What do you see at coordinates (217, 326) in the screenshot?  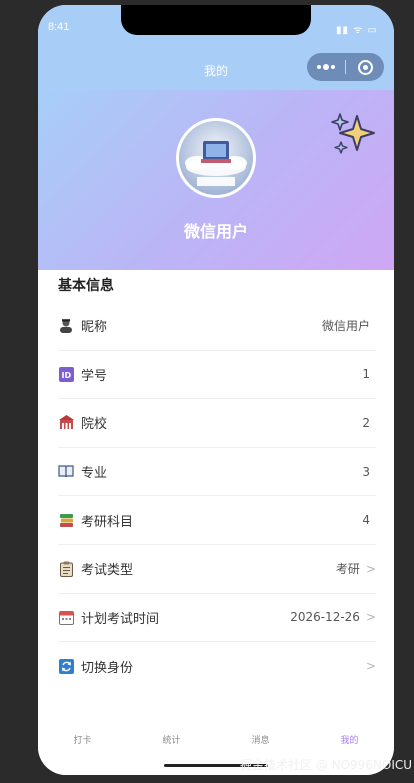 I see `row-nickname: 昵称 微信用户` at bounding box center [217, 326].